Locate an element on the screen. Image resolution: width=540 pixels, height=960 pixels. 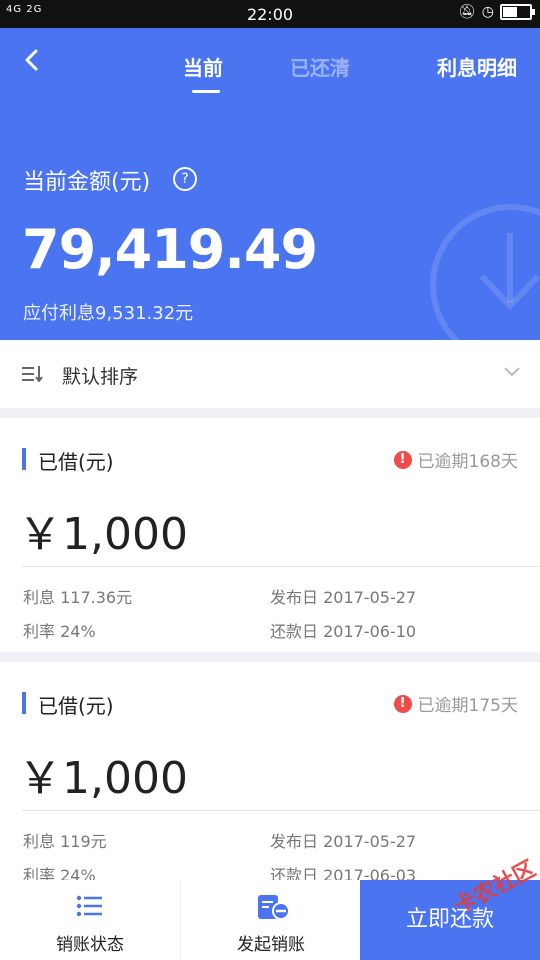
overdue-badge: ! 已逾期175天 is located at coordinates (455, 703).